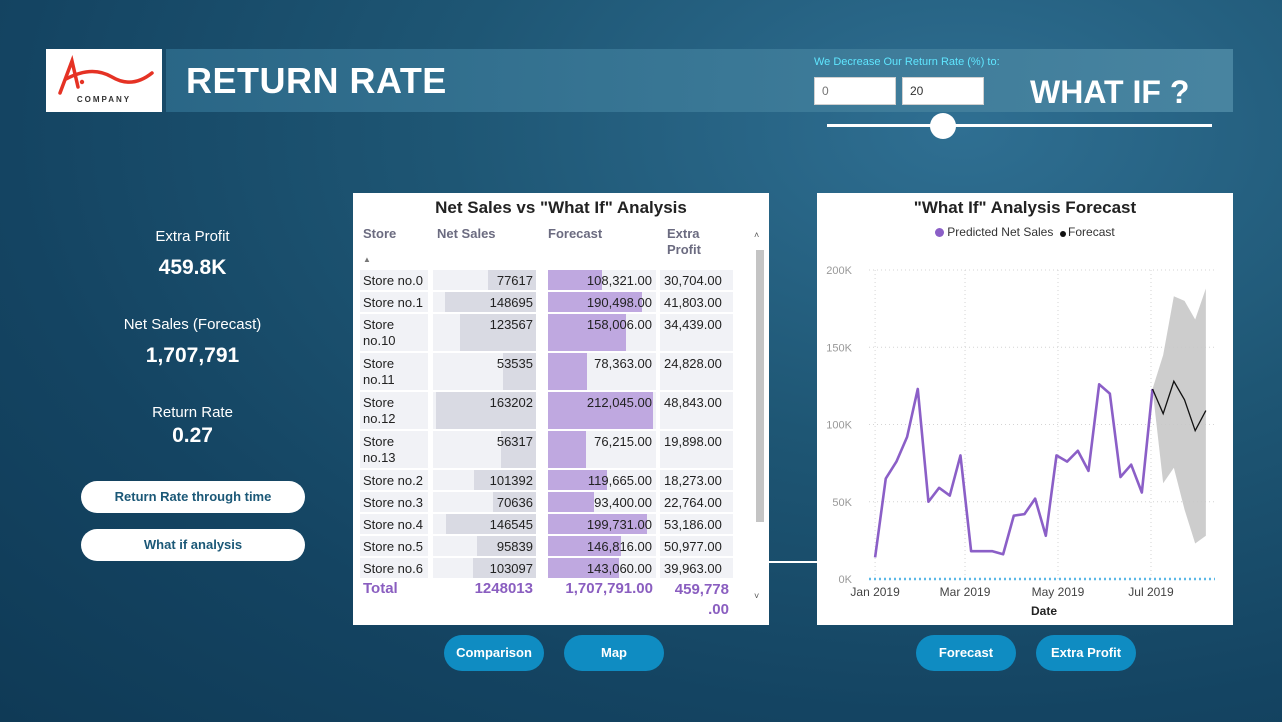 The height and width of the screenshot is (722, 1282). What do you see at coordinates (514, 502) in the screenshot?
I see `net-sales-value: 70636` at bounding box center [514, 502].